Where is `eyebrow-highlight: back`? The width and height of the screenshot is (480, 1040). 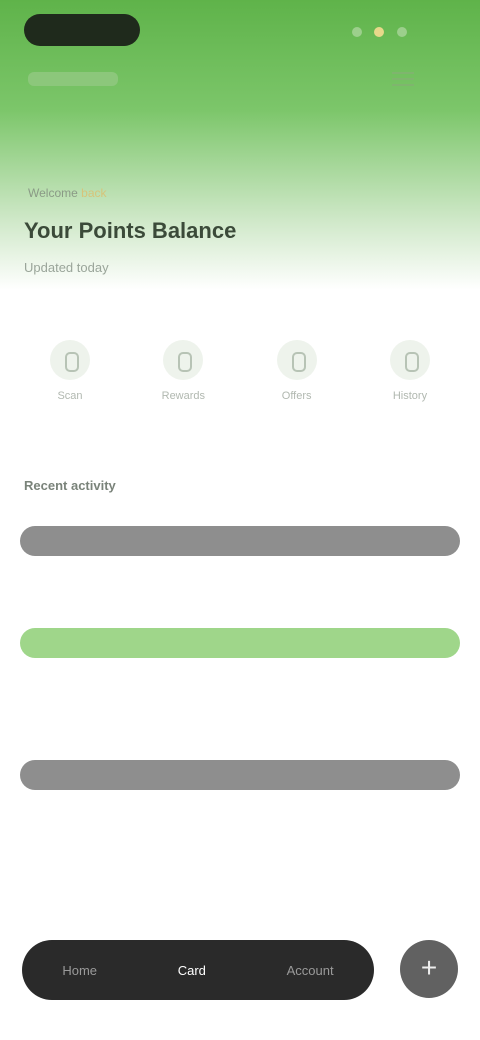
eyebrow-highlight: back is located at coordinates (94, 193).